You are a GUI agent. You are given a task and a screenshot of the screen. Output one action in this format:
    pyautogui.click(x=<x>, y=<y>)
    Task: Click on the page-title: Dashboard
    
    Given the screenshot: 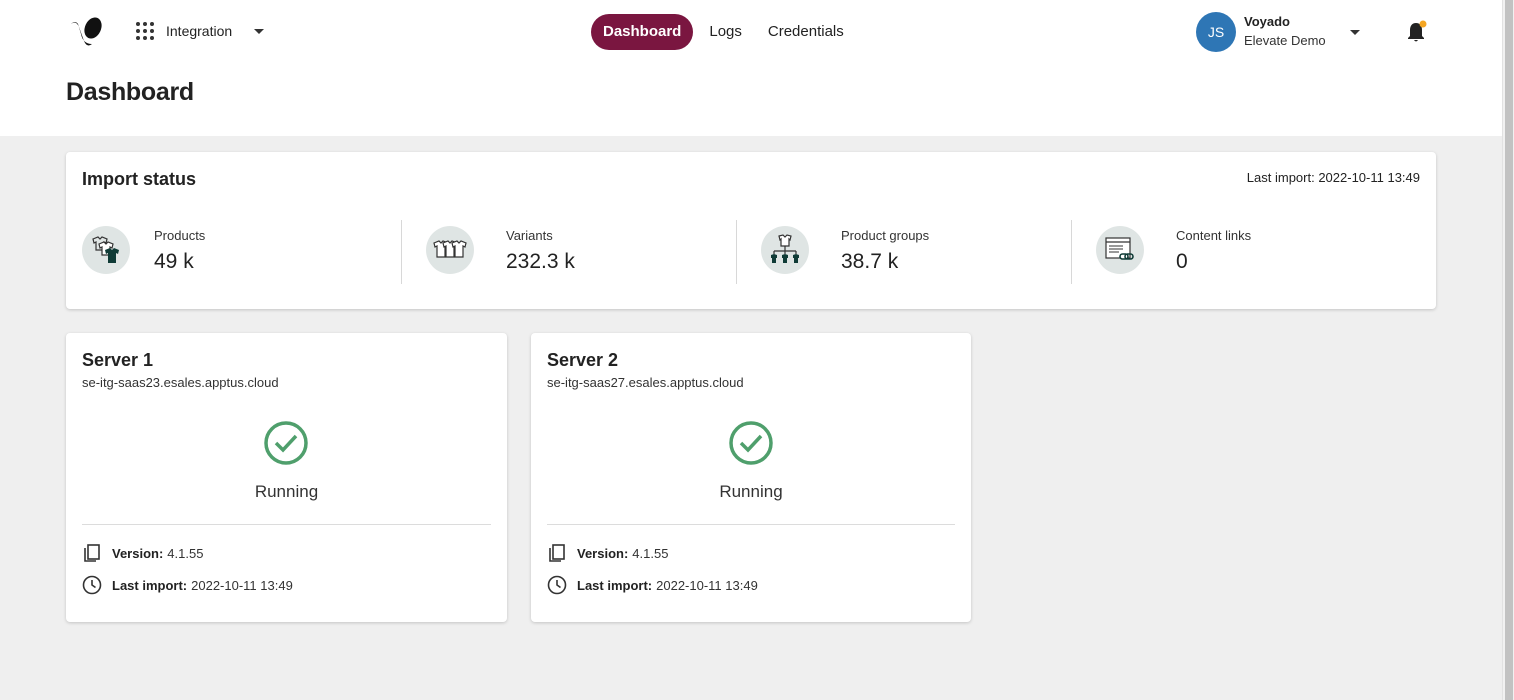 What is the action you would take?
    pyautogui.click(x=130, y=92)
    